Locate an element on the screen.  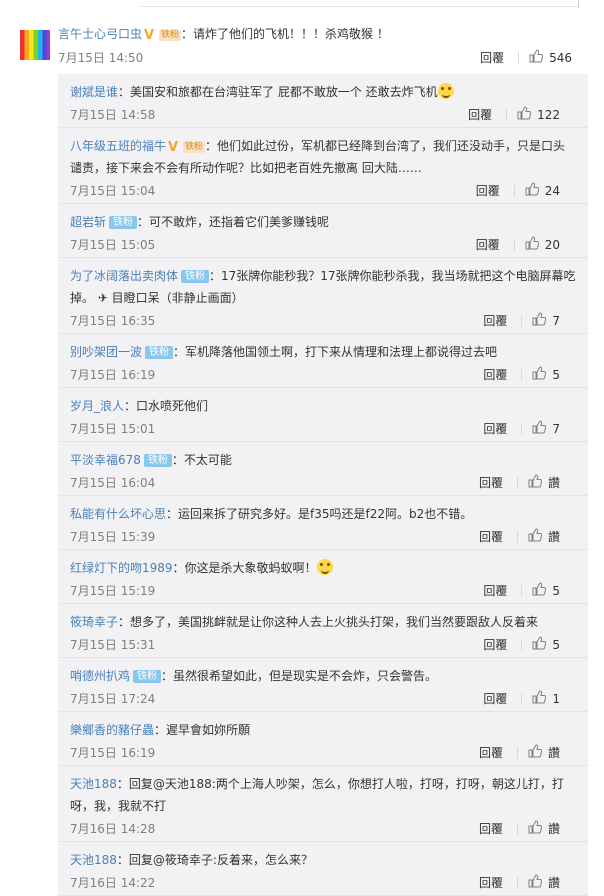
reply-time: 7月15日 14:58 is located at coordinates (113, 115).